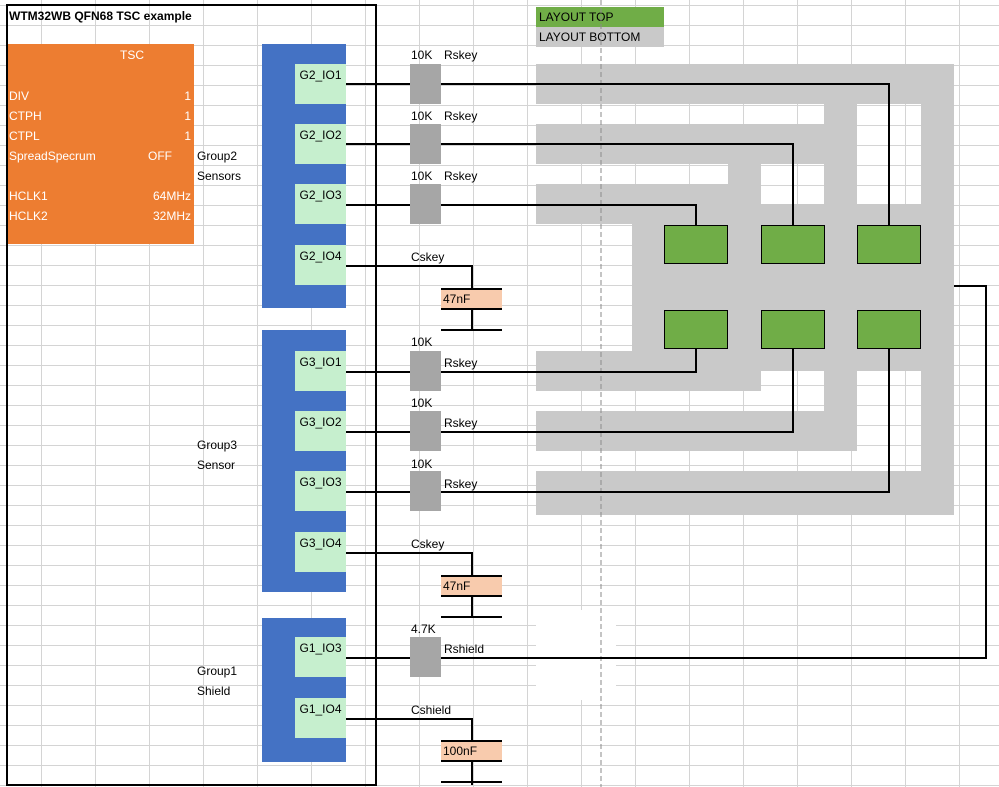 The width and height of the screenshot is (999, 787). Describe the element at coordinates (569, 214) in the screenshot. I see `wire-g2-io3-pad` at that location.